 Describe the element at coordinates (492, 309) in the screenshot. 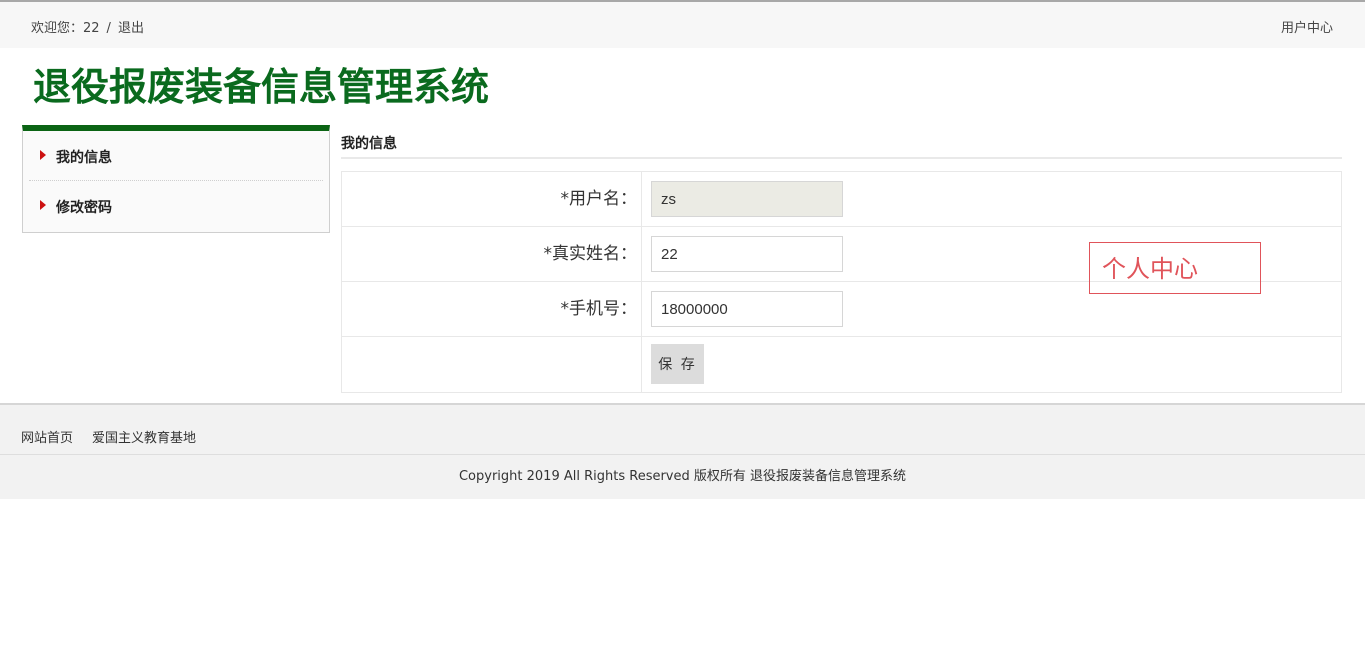

I see `phone-label: *手机号：` at that location.